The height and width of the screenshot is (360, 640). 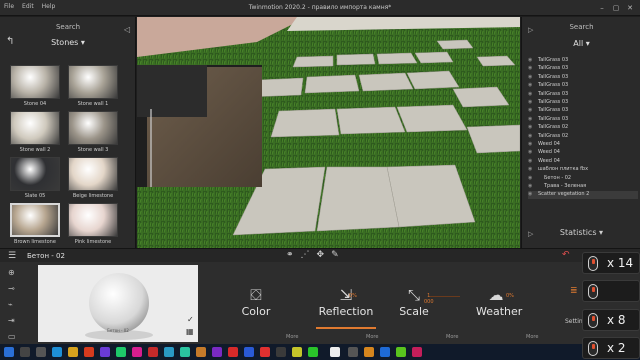 What do you see at coordinates (25, 352) in the screenshot?
I see `search-icon` at bounding box center [25, 352].